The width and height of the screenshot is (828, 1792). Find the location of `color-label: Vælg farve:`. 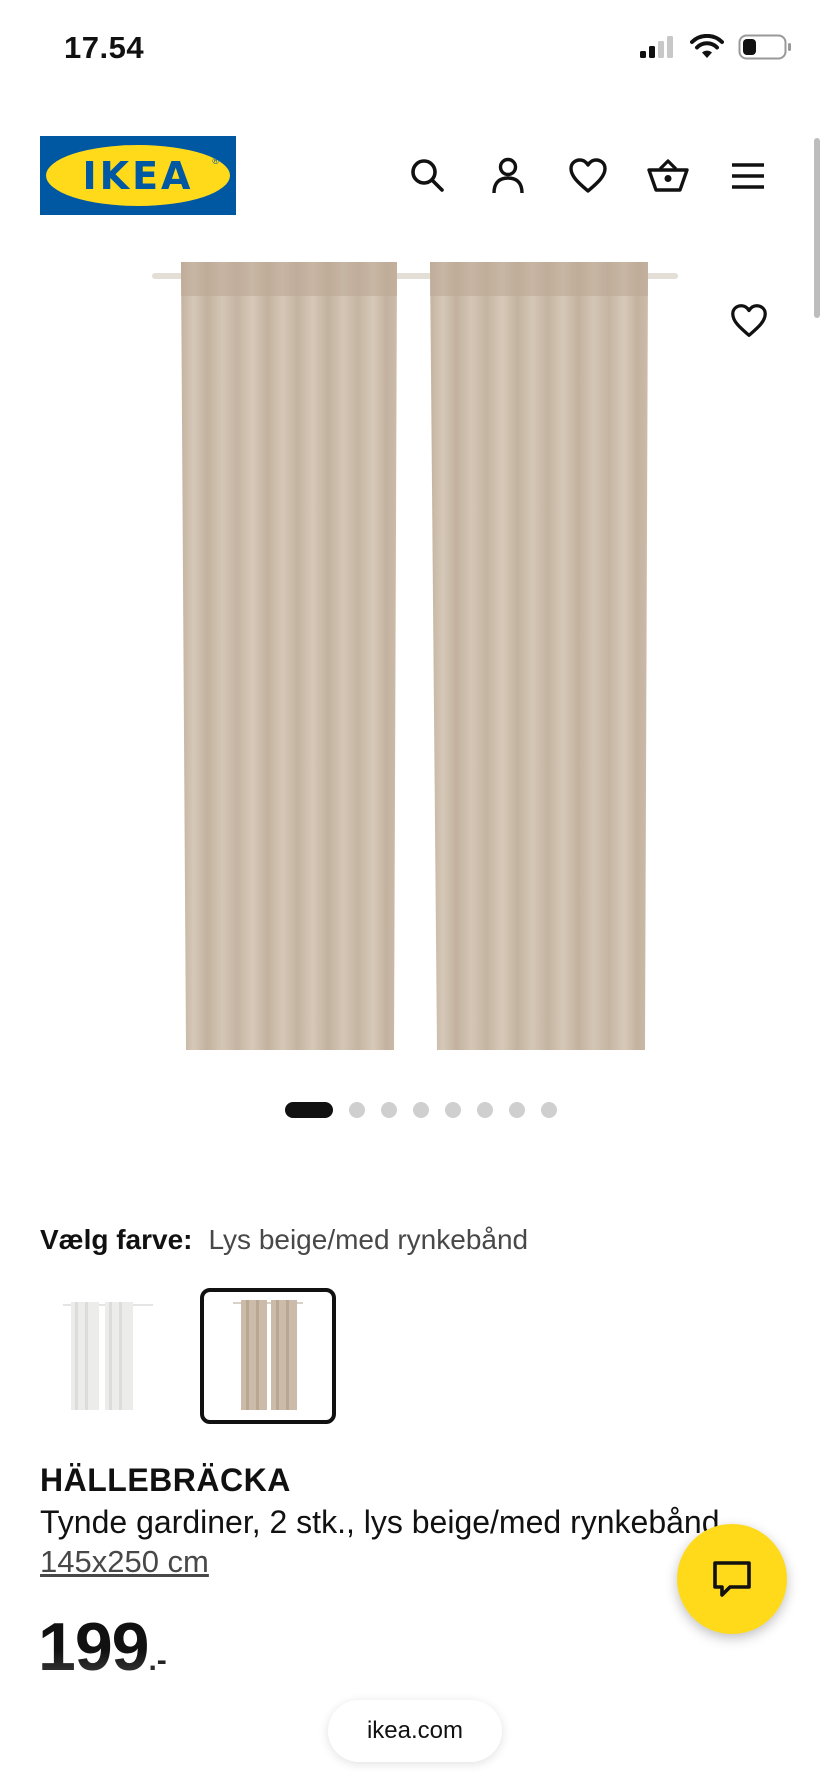

color-label: Vælg farve: is located at coordinates (116, 1239).